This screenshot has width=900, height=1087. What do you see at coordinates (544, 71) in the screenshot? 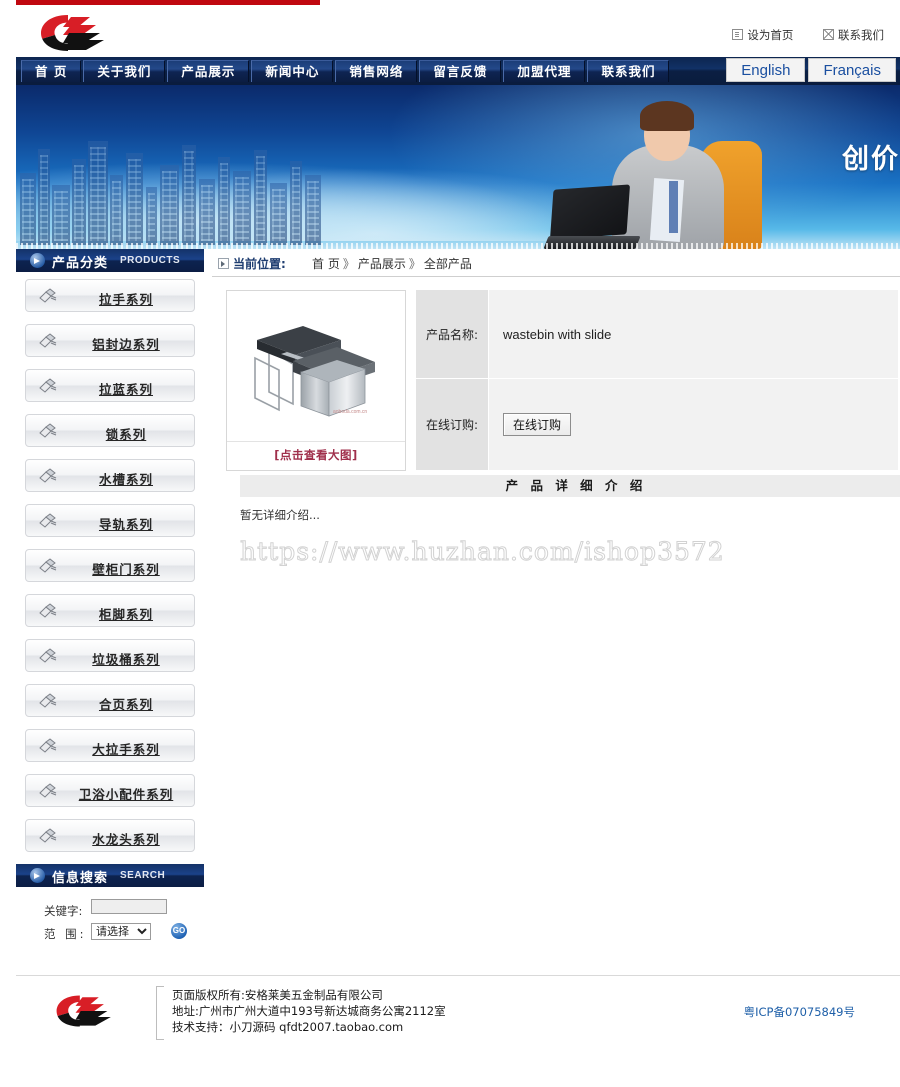
I see `nav-item-agency: 加盟代理` at bounding box center [544, 71].